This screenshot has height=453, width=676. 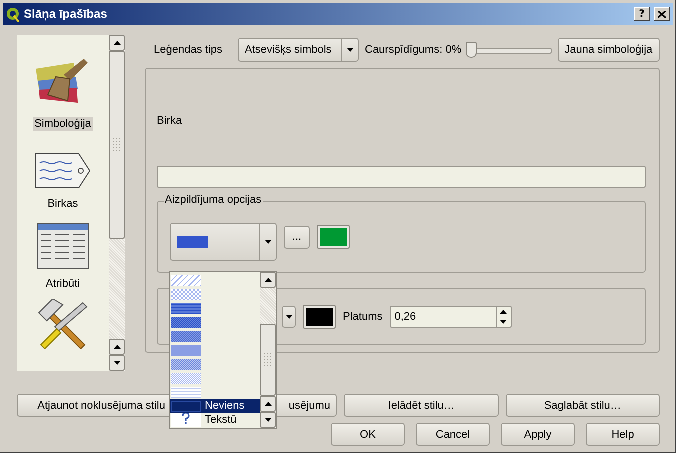 What do you see at coordinates (413, 50) in the screenshot?
I see `transparency-label: Caurspīdīgums: 0%` at bounding box center [413, 50].